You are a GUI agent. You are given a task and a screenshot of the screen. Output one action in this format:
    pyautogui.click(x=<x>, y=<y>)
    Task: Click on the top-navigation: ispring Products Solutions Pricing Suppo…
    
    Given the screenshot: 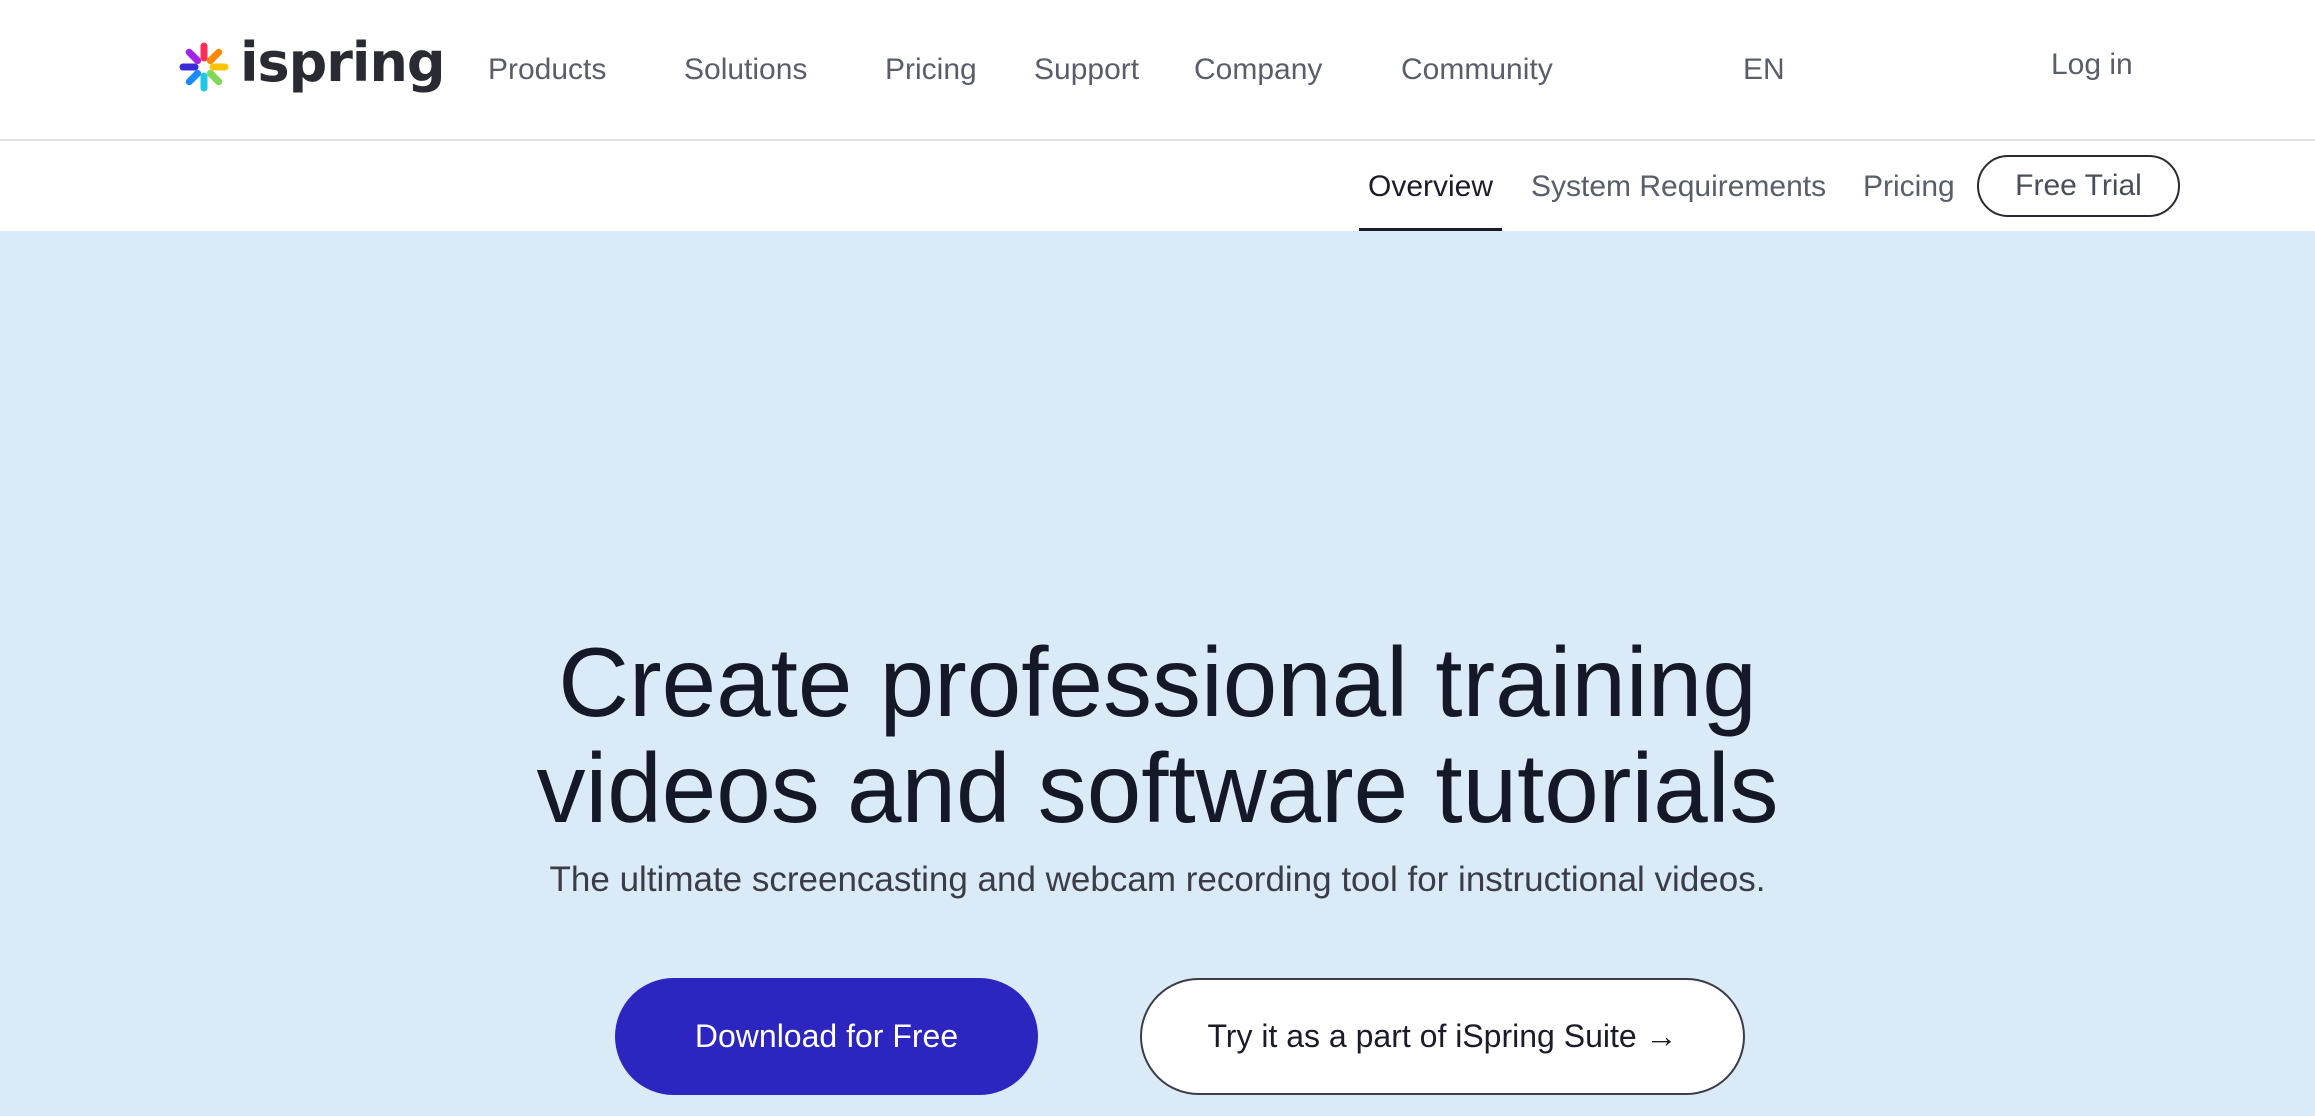 What is the action you would take?
    pyautogui.click(x=1157, y=70)
    